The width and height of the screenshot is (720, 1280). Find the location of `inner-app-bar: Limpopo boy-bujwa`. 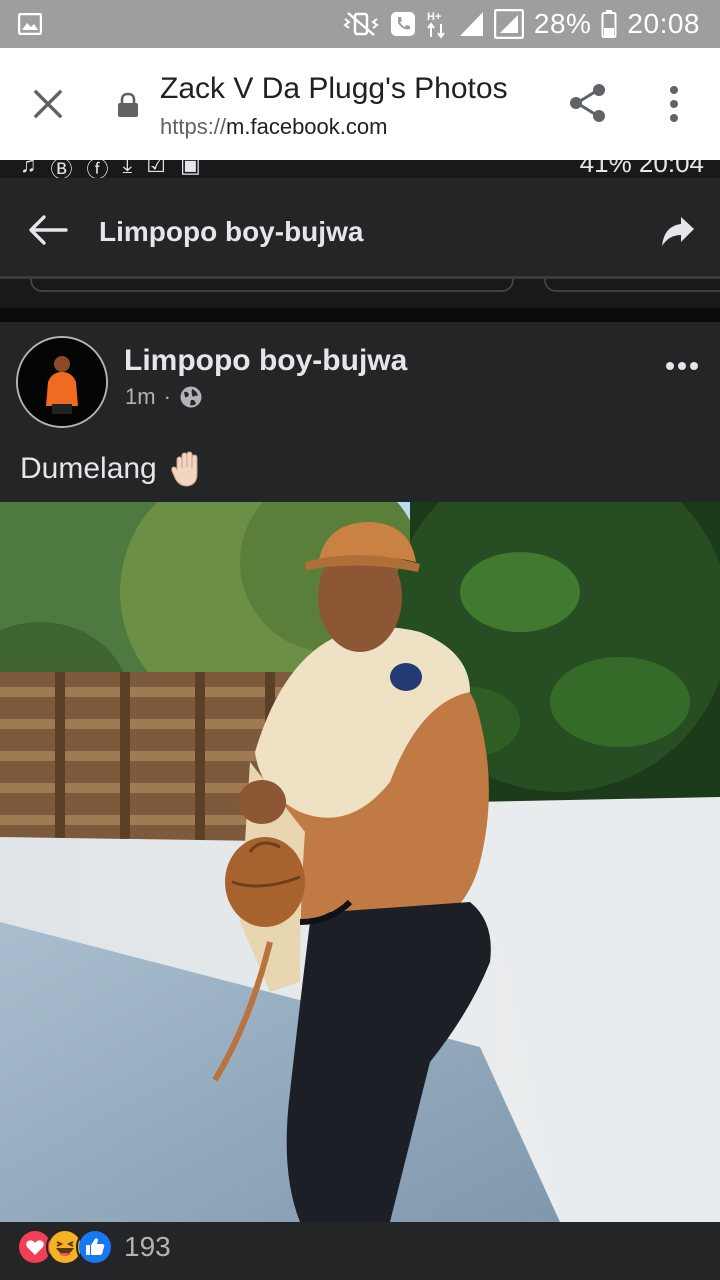

inner-app-bar: Limpopo boy-bujwa is located at coordinates (360, 228).